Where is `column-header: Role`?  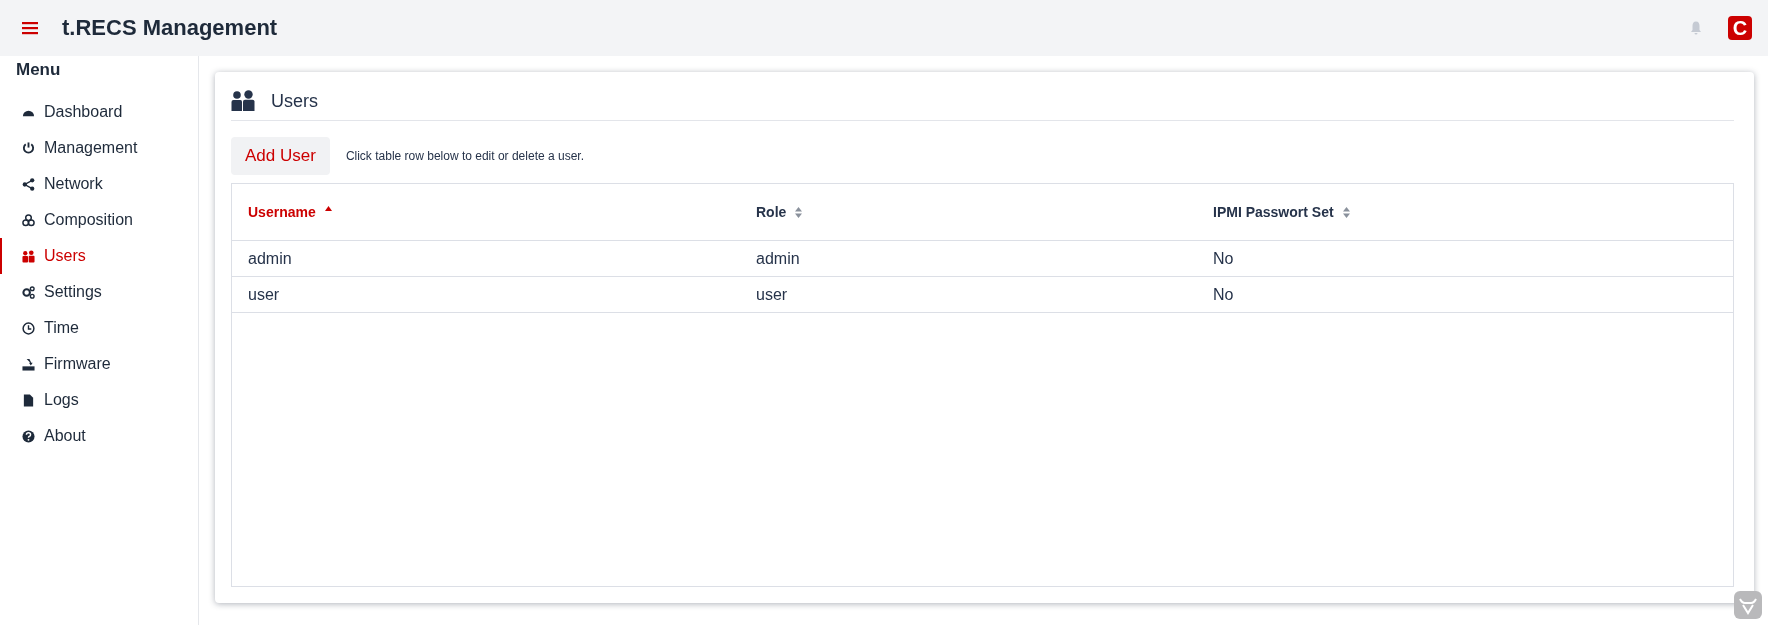 column-header: Role is located at coordinates (968, 212).